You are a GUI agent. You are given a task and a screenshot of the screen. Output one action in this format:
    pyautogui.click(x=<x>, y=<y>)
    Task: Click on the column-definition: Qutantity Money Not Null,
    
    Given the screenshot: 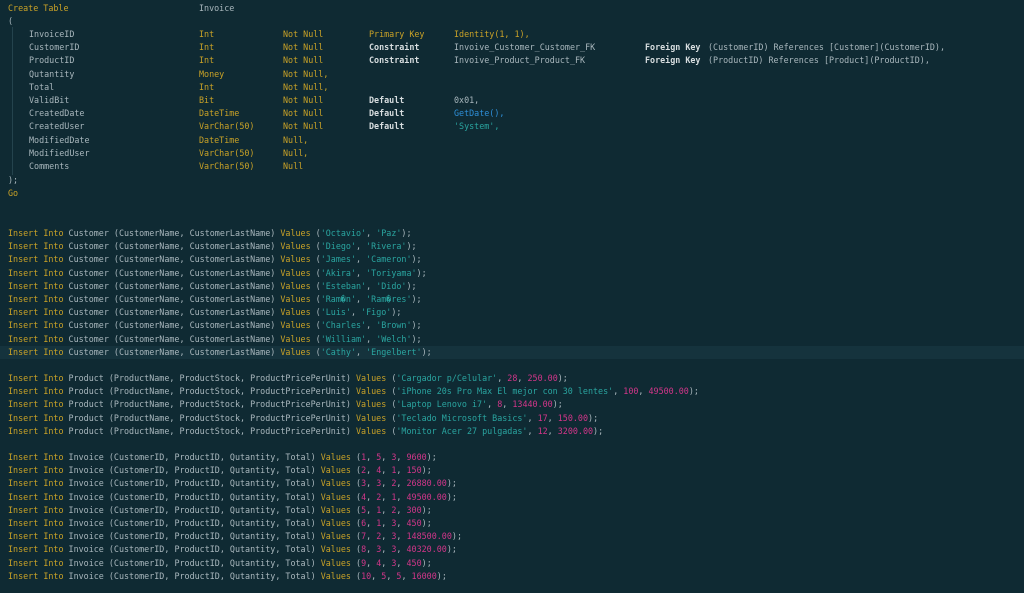 What is the action you would take?
    pyautogui.click(x=512, y=74)
    